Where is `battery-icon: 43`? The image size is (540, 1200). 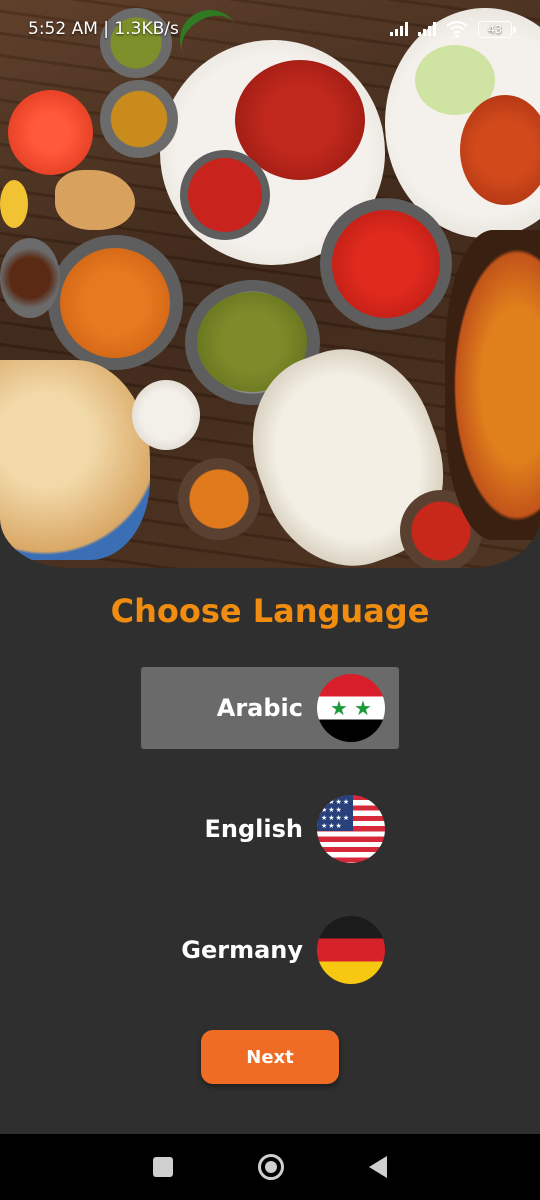 battery-icon: 43 is located at coordinates (497, 29).